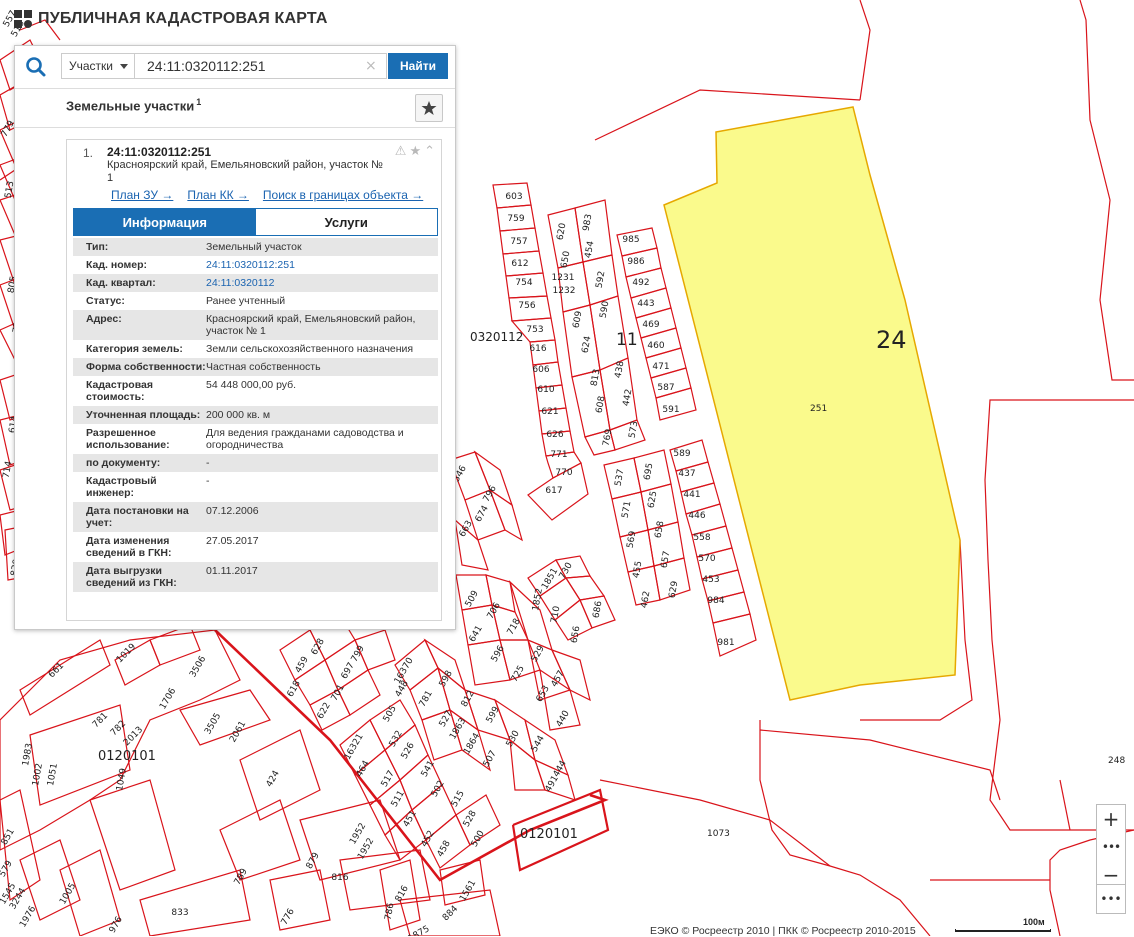 This screenshot has width=1134, height=937. Describe the element at coordinates (429, 151) in the screenshot. I see `chevron-up-icon: ⌃` at that location.